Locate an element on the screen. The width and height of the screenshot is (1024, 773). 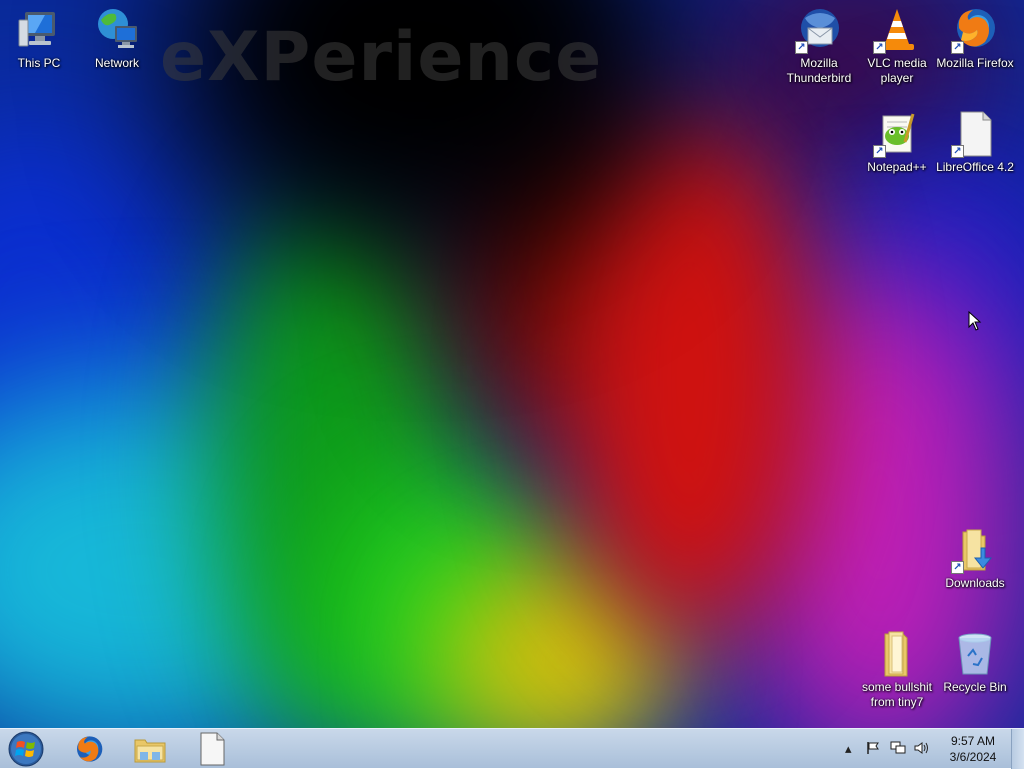
taskbar-file-explorer-button is located at coordinates (150, 749).